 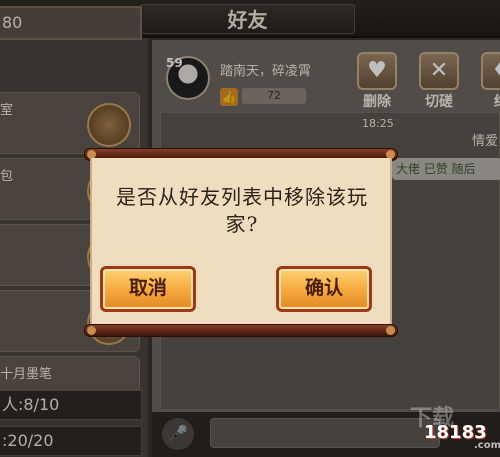 What do you see at coordinates (148, 289) in the screenshot?
I see `cancel-button: 取消` at bounding box center [148, 289].